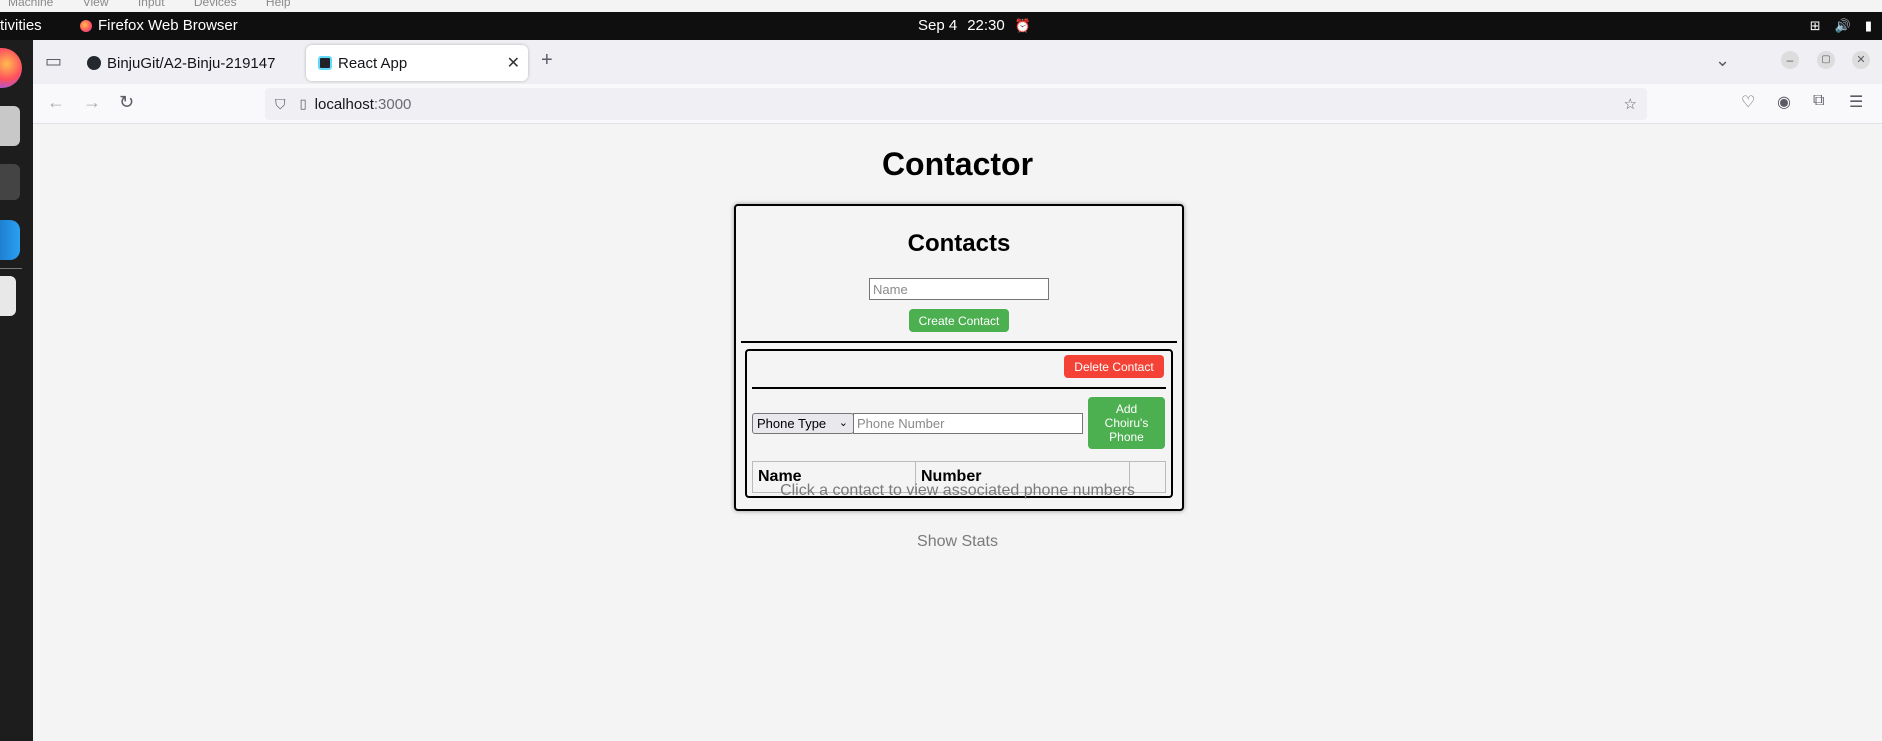  I want to click on trash-dock-icon, so click(8, 296).